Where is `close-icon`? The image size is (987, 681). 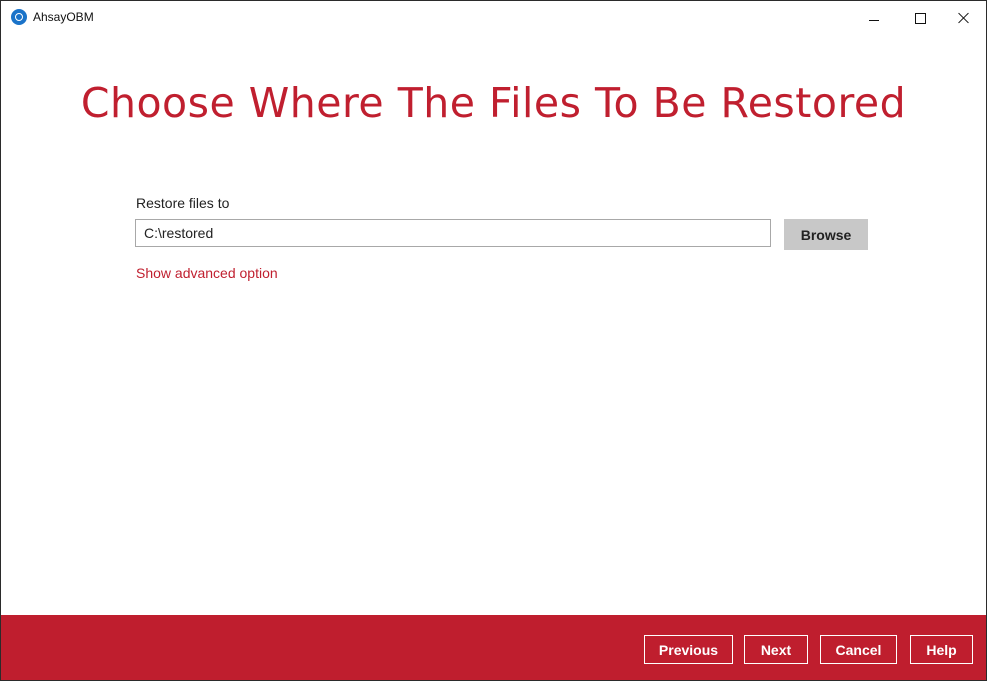 close-icon is located at coordinates (964, 18).